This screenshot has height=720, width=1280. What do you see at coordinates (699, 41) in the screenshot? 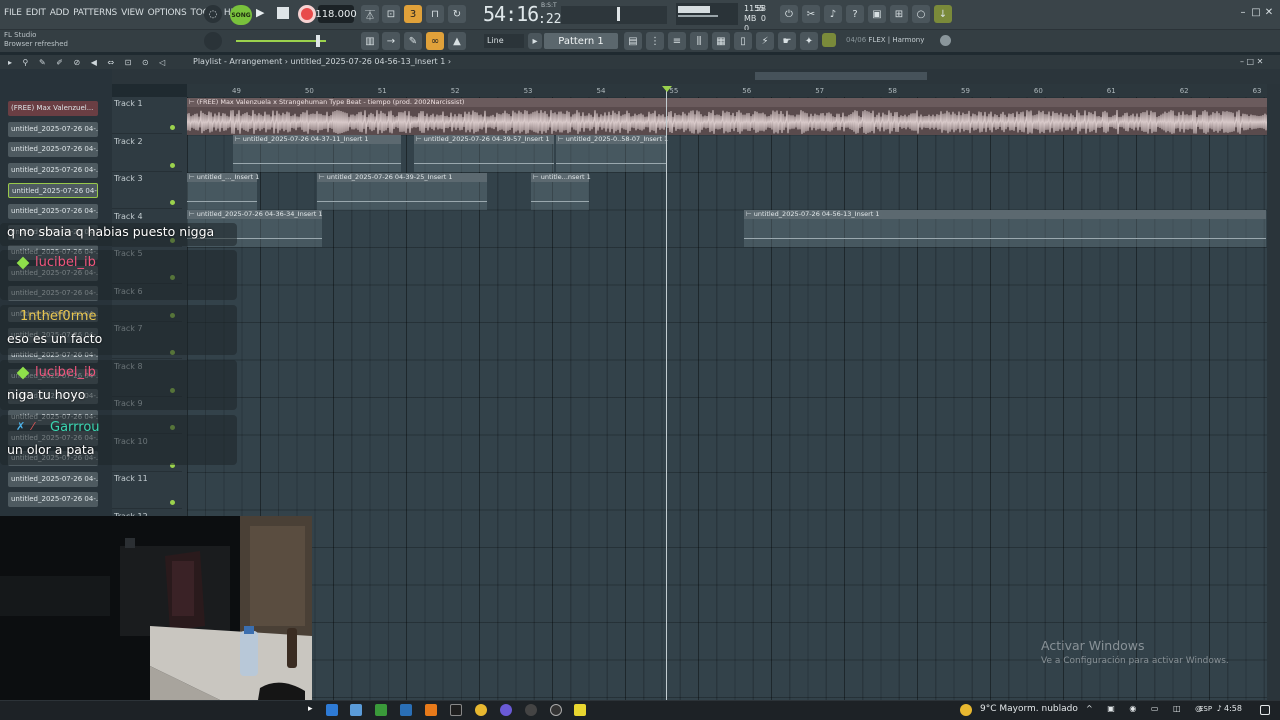
I see `mixer-view-icon: ⫼` at bounding box center [699, 41].